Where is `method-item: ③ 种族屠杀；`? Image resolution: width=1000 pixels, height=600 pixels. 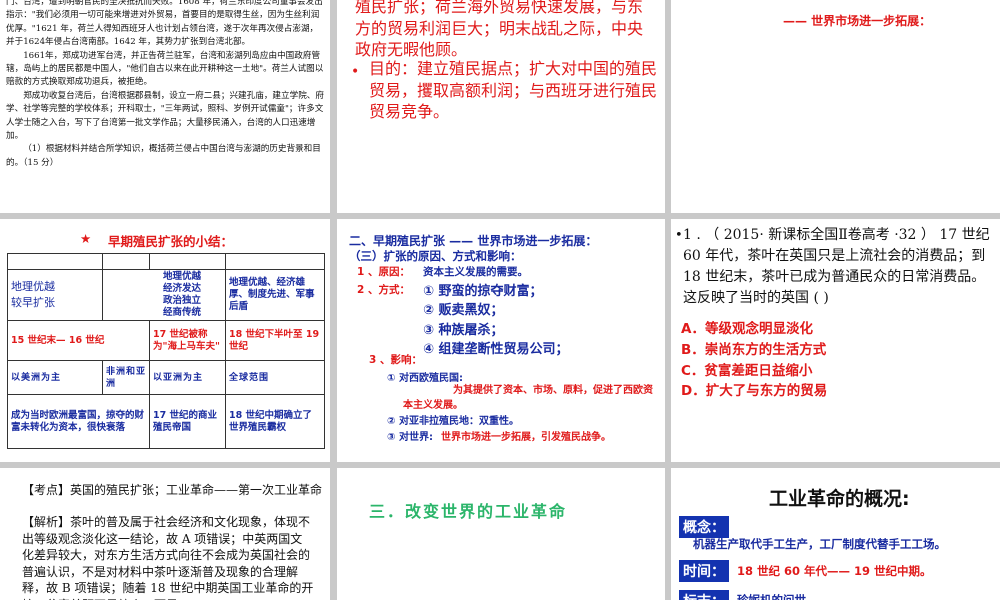
method-item: ③ 种族屠杀； is located at coordinates (463, 330).